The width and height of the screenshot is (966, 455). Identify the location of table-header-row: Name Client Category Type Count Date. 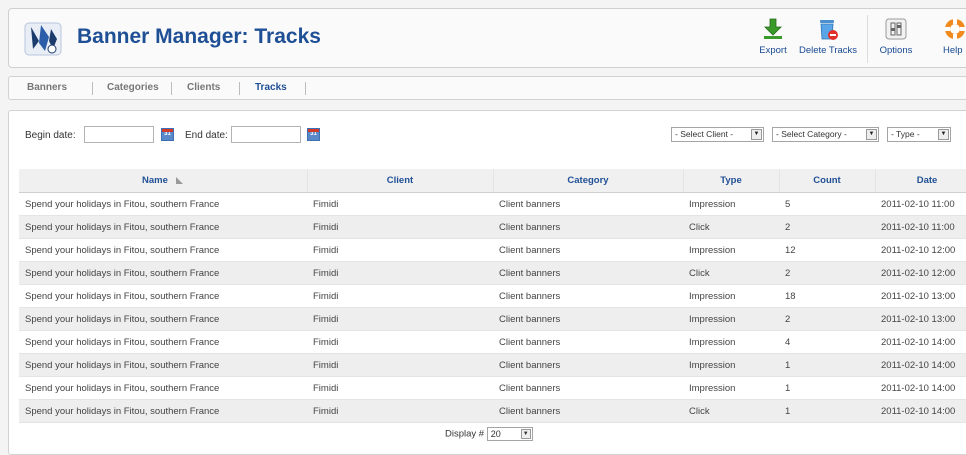
(492, 181).